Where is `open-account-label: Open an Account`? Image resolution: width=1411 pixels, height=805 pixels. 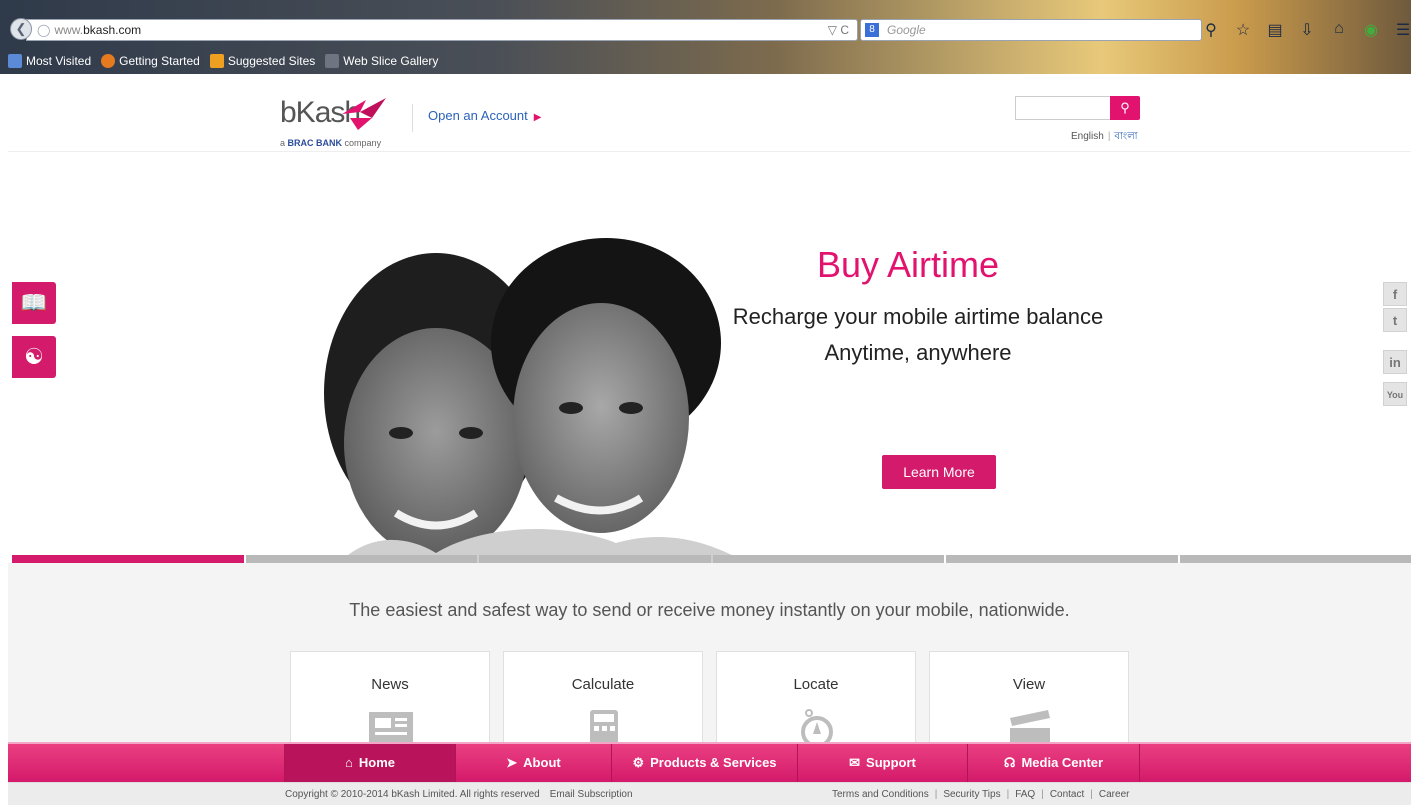
open-account-label: Open an Account is located at coordinates (478, 115).